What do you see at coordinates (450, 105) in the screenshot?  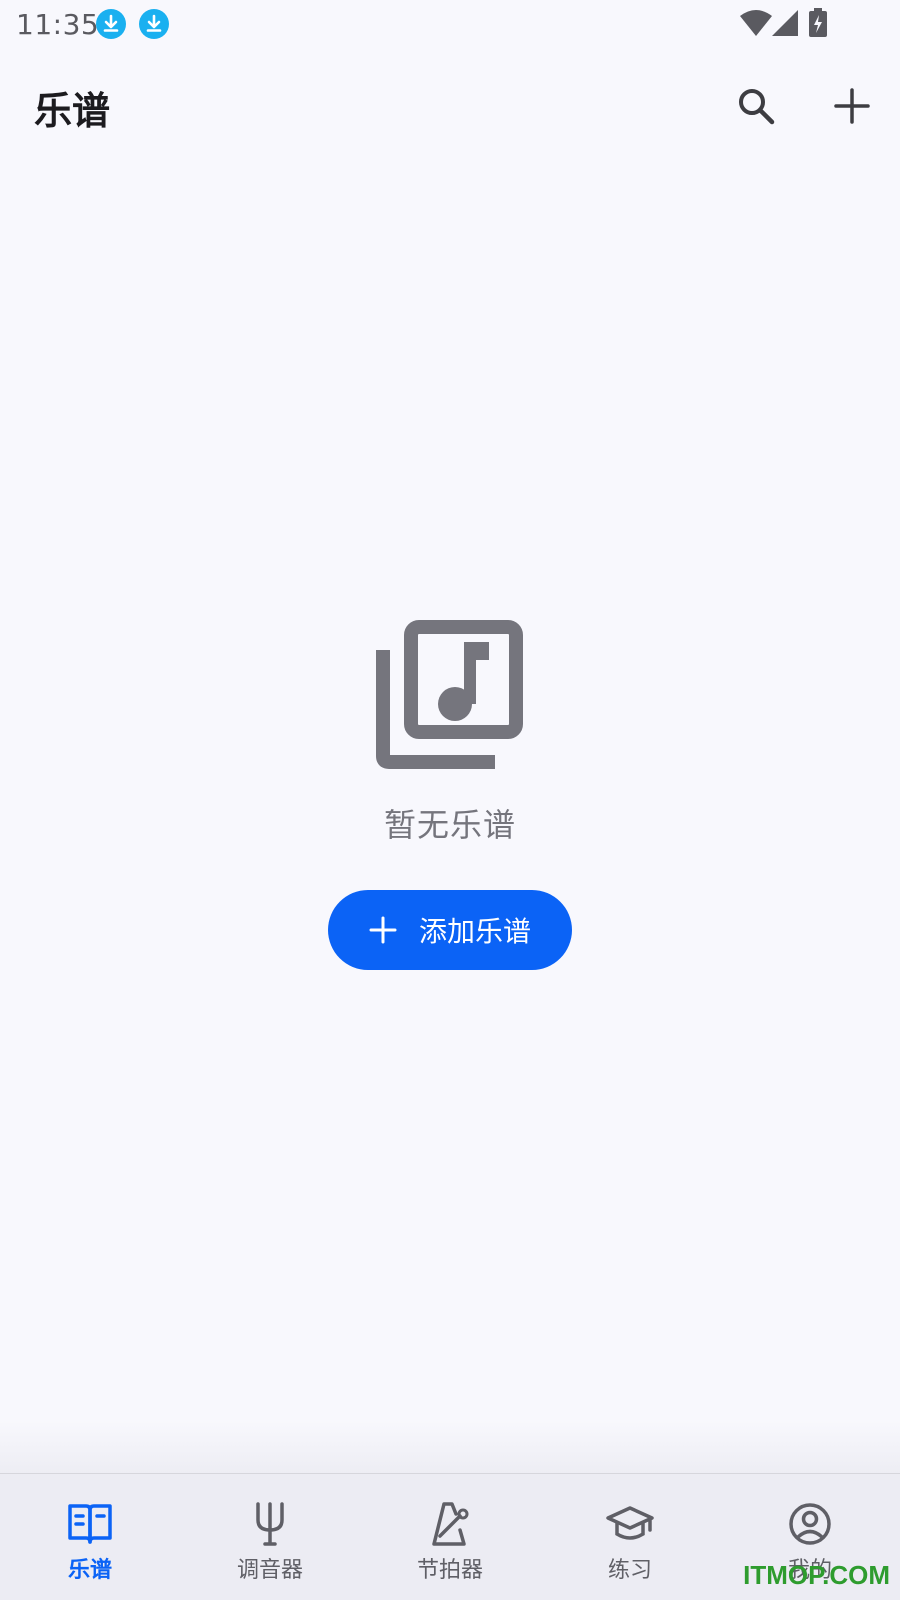 I see `app-bar: 乐谱` at bounding box center [450, 105].